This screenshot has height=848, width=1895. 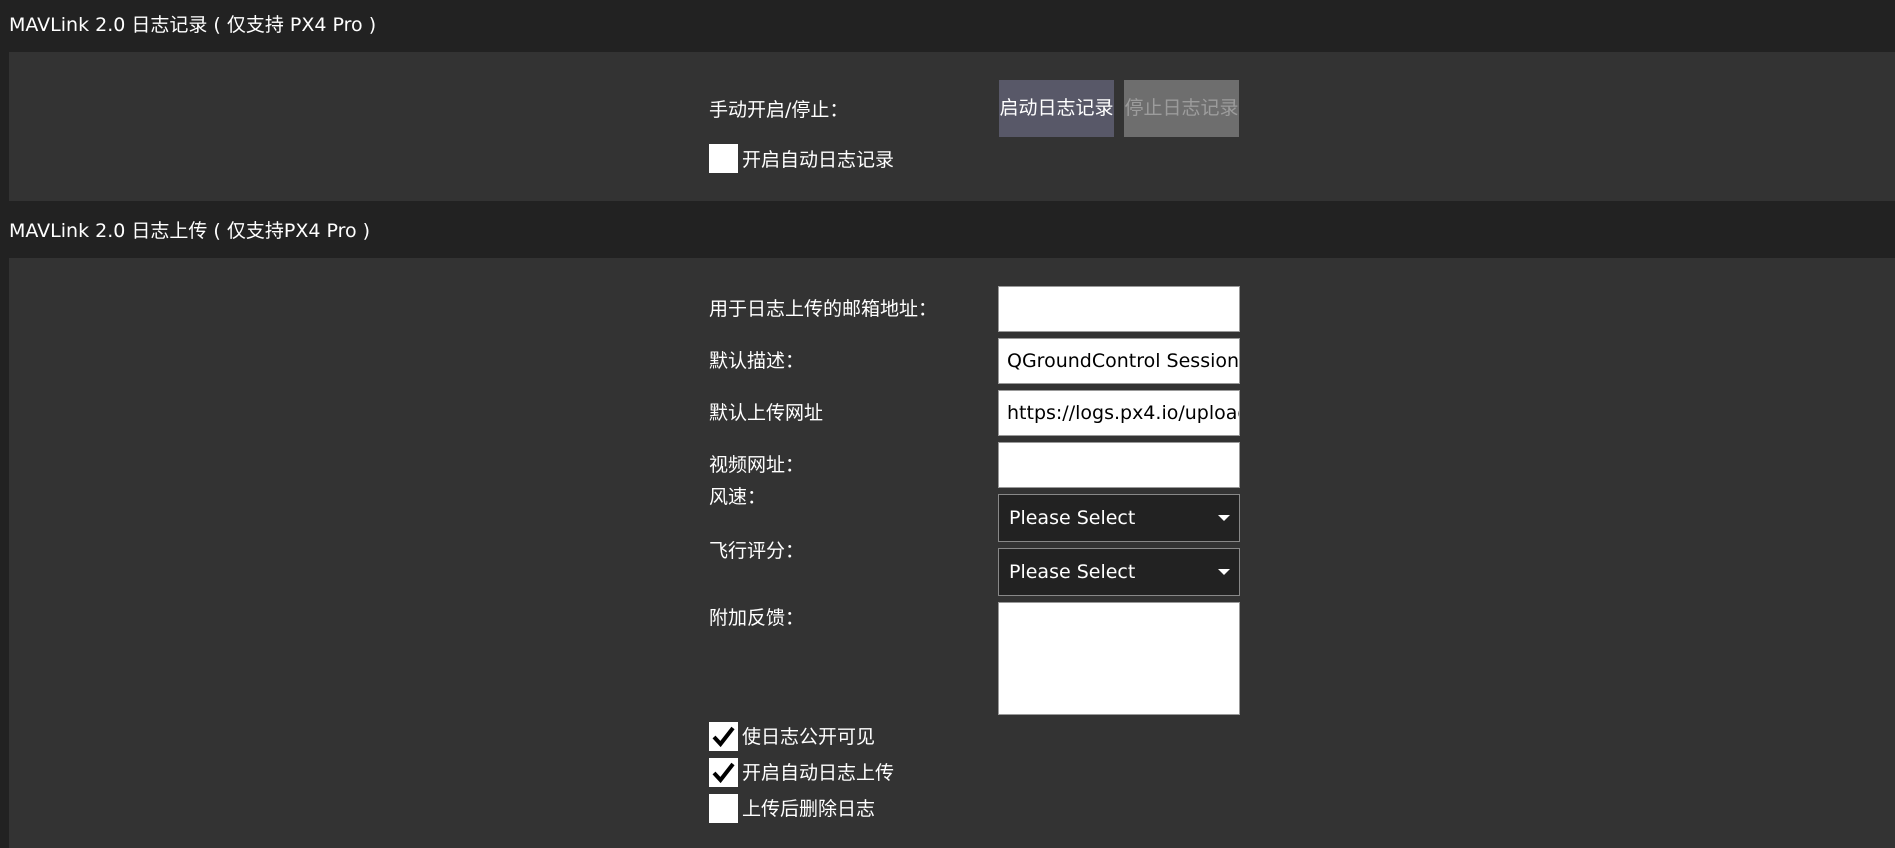 I want to click on flight-rating-label: 飞行评分：, so click(x=757, y=551).